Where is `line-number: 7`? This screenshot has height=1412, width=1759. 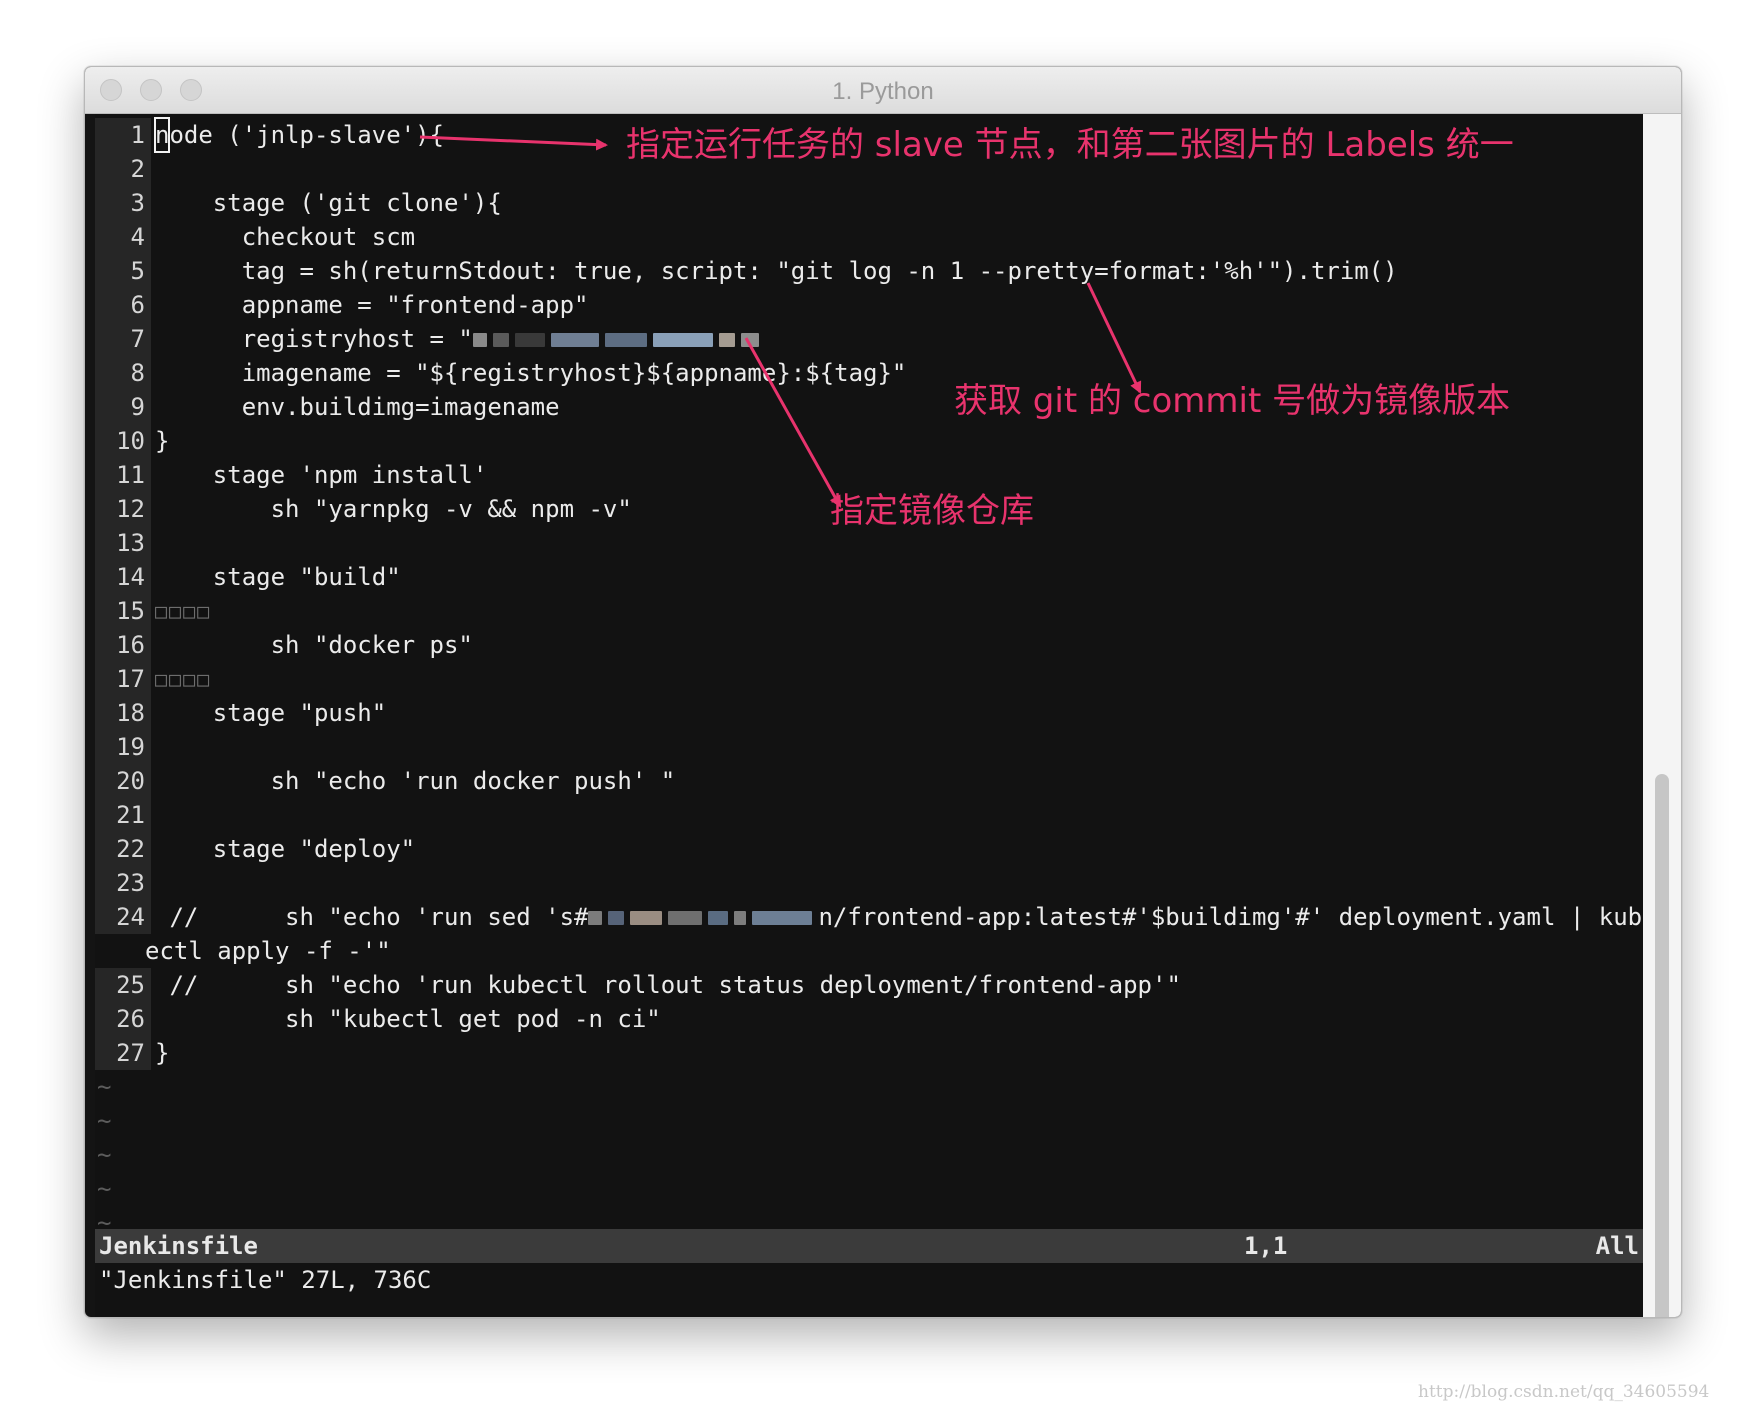 line-number: 7 is located at coordinates (123, 339).